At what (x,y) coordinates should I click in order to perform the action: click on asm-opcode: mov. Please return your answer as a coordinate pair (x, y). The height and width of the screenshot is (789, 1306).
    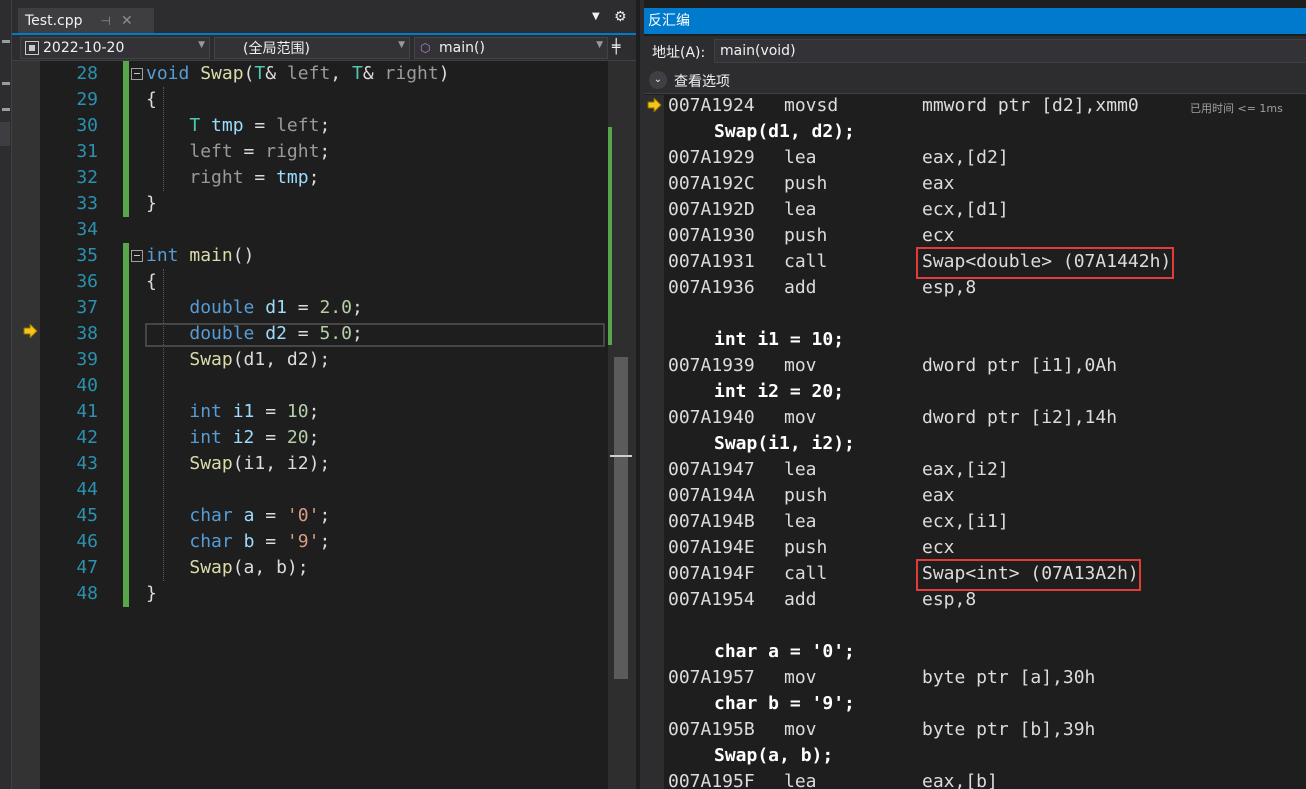
    Looking at the image, I should click on (800, 365).